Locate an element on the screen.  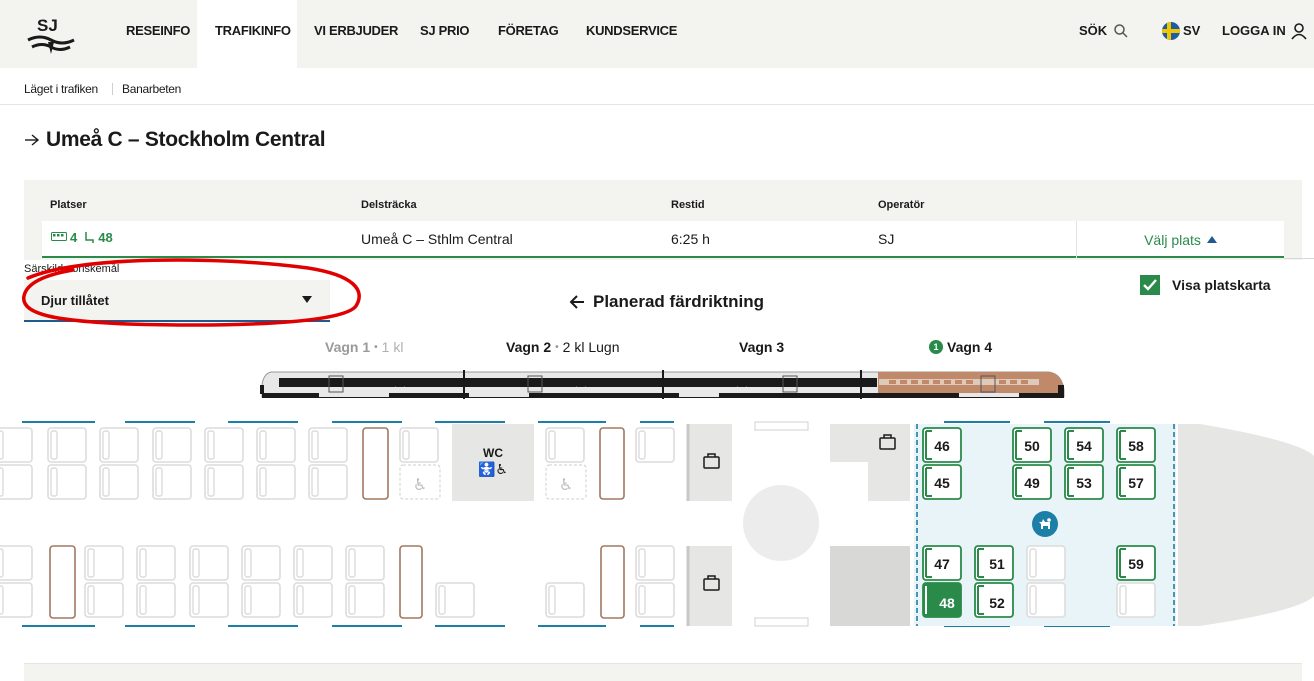
page-title: Umeå C – Stockholm Central is located at coordinates (175, 140).